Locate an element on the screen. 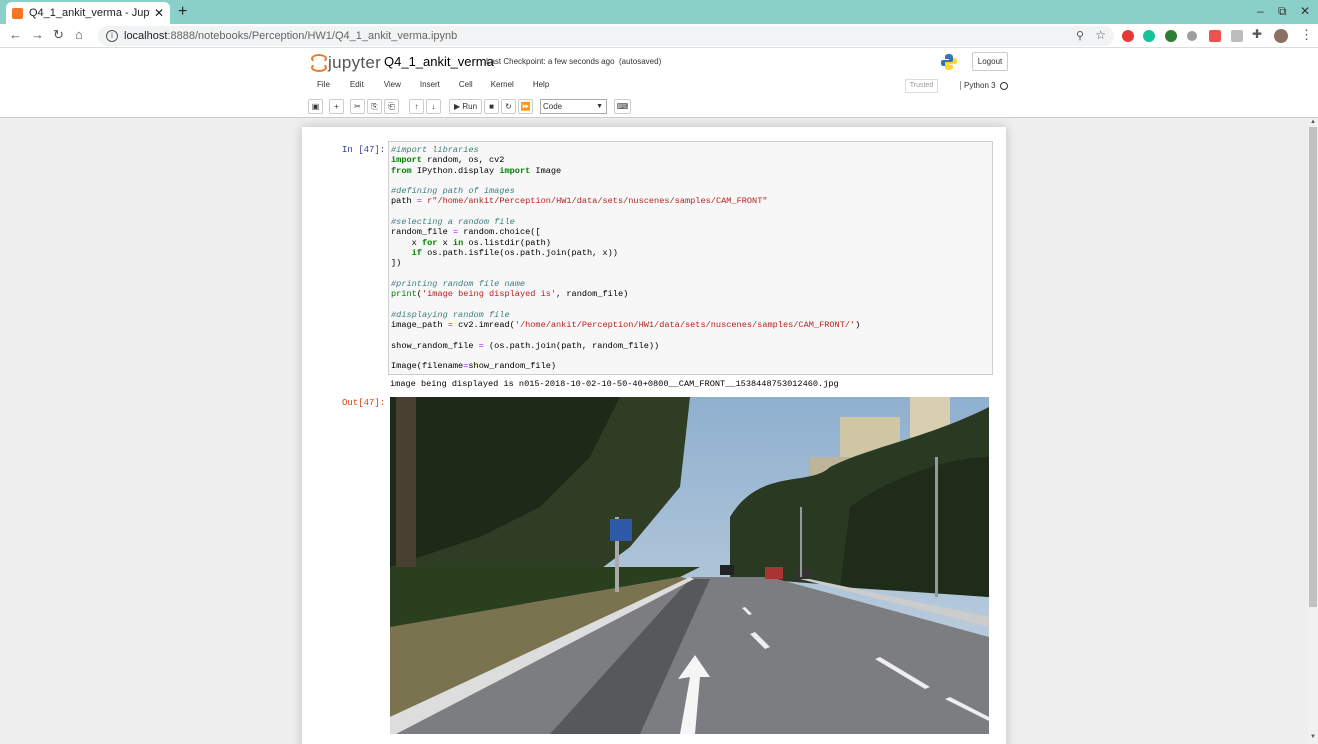 This screenshot has width=1318, height=744. bookmark-star-icon: ☆ is located at coordinates (1100, 35).